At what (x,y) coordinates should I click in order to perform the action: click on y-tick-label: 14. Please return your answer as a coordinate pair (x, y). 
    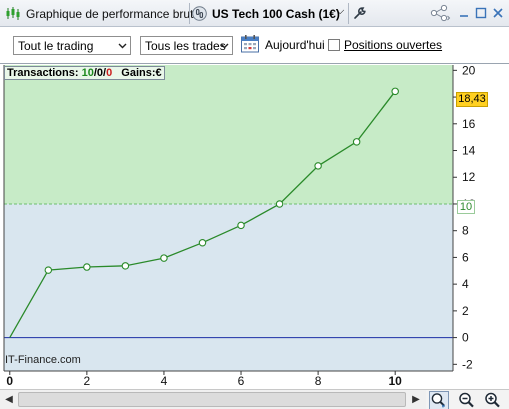
    Looking at the image, I should click on (469, 151).